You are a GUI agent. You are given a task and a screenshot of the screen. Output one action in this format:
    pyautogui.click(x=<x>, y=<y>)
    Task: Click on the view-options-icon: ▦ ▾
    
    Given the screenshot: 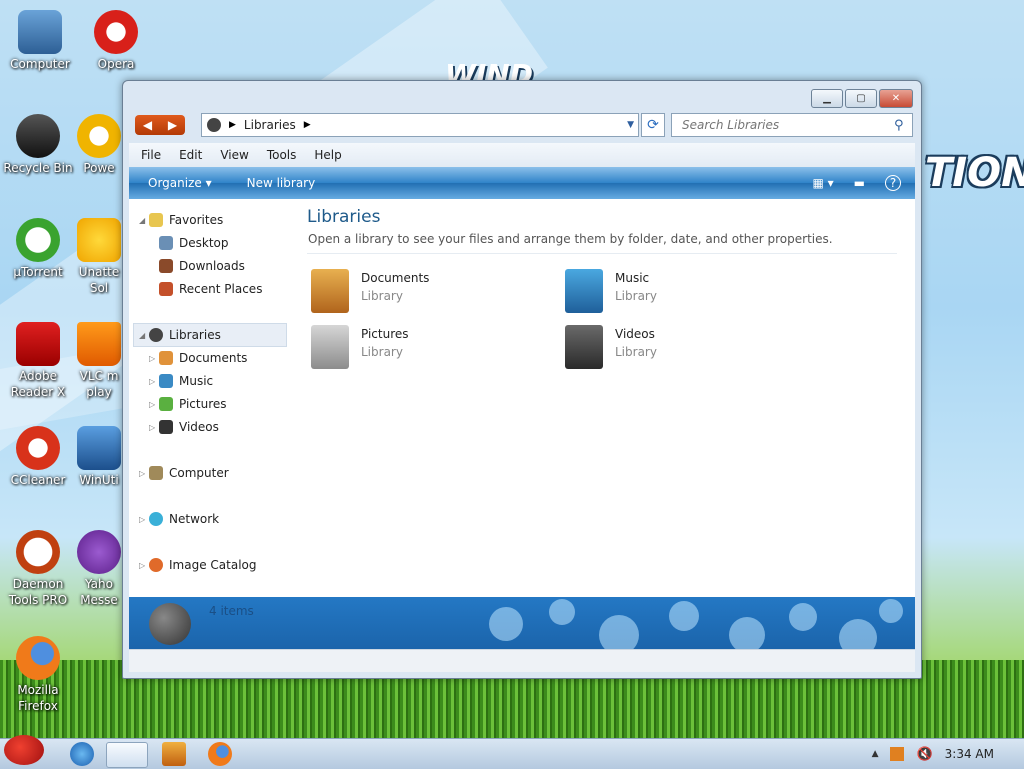 What is the action you would take?
    pyautogui.click(x=822, y=183)
    